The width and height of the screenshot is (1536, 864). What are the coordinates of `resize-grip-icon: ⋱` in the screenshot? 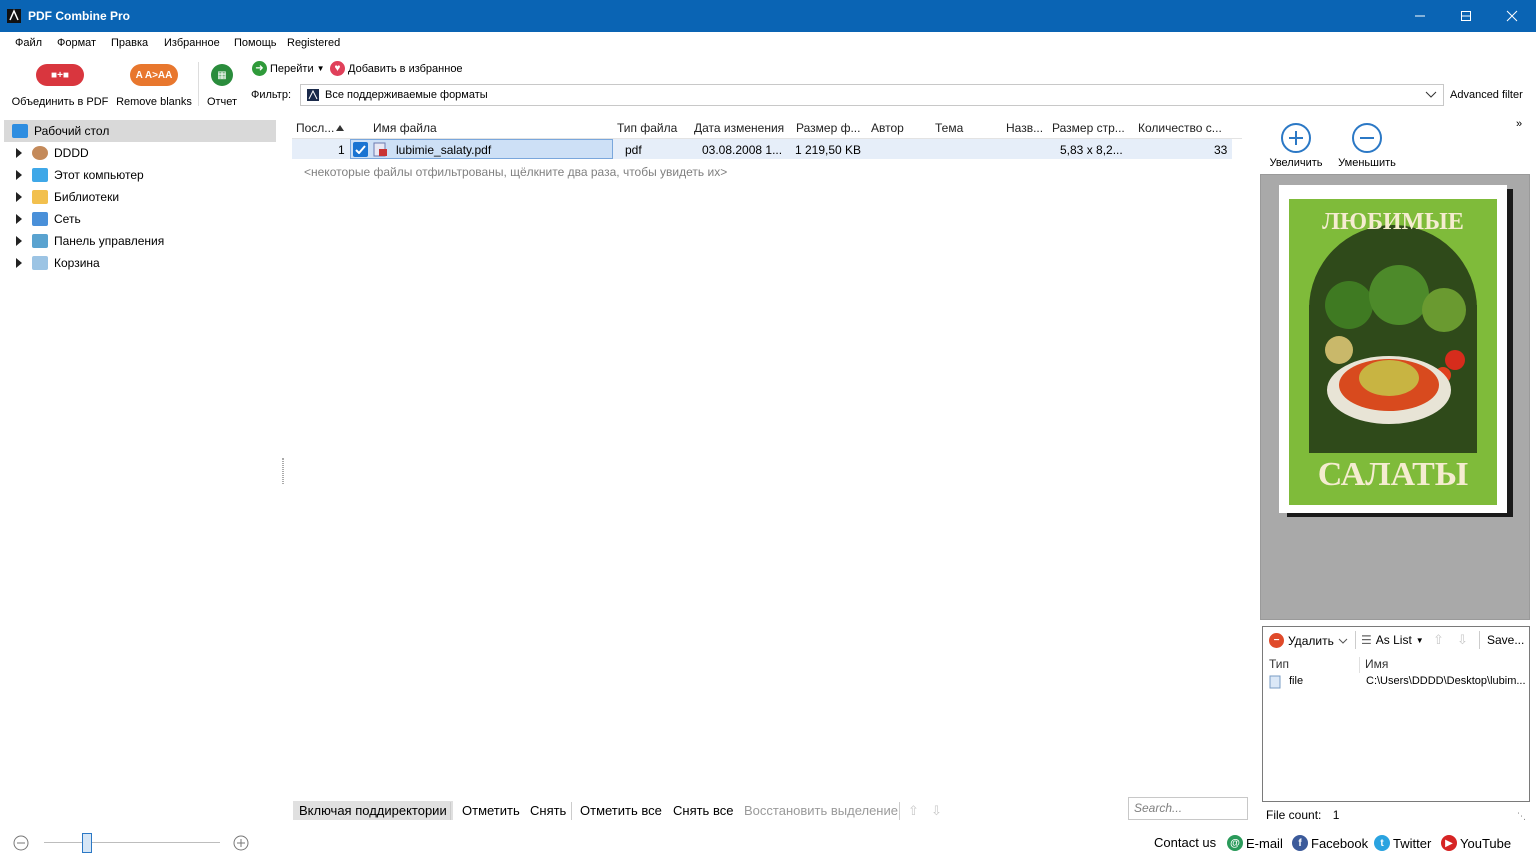 It's located at (1521, 816).